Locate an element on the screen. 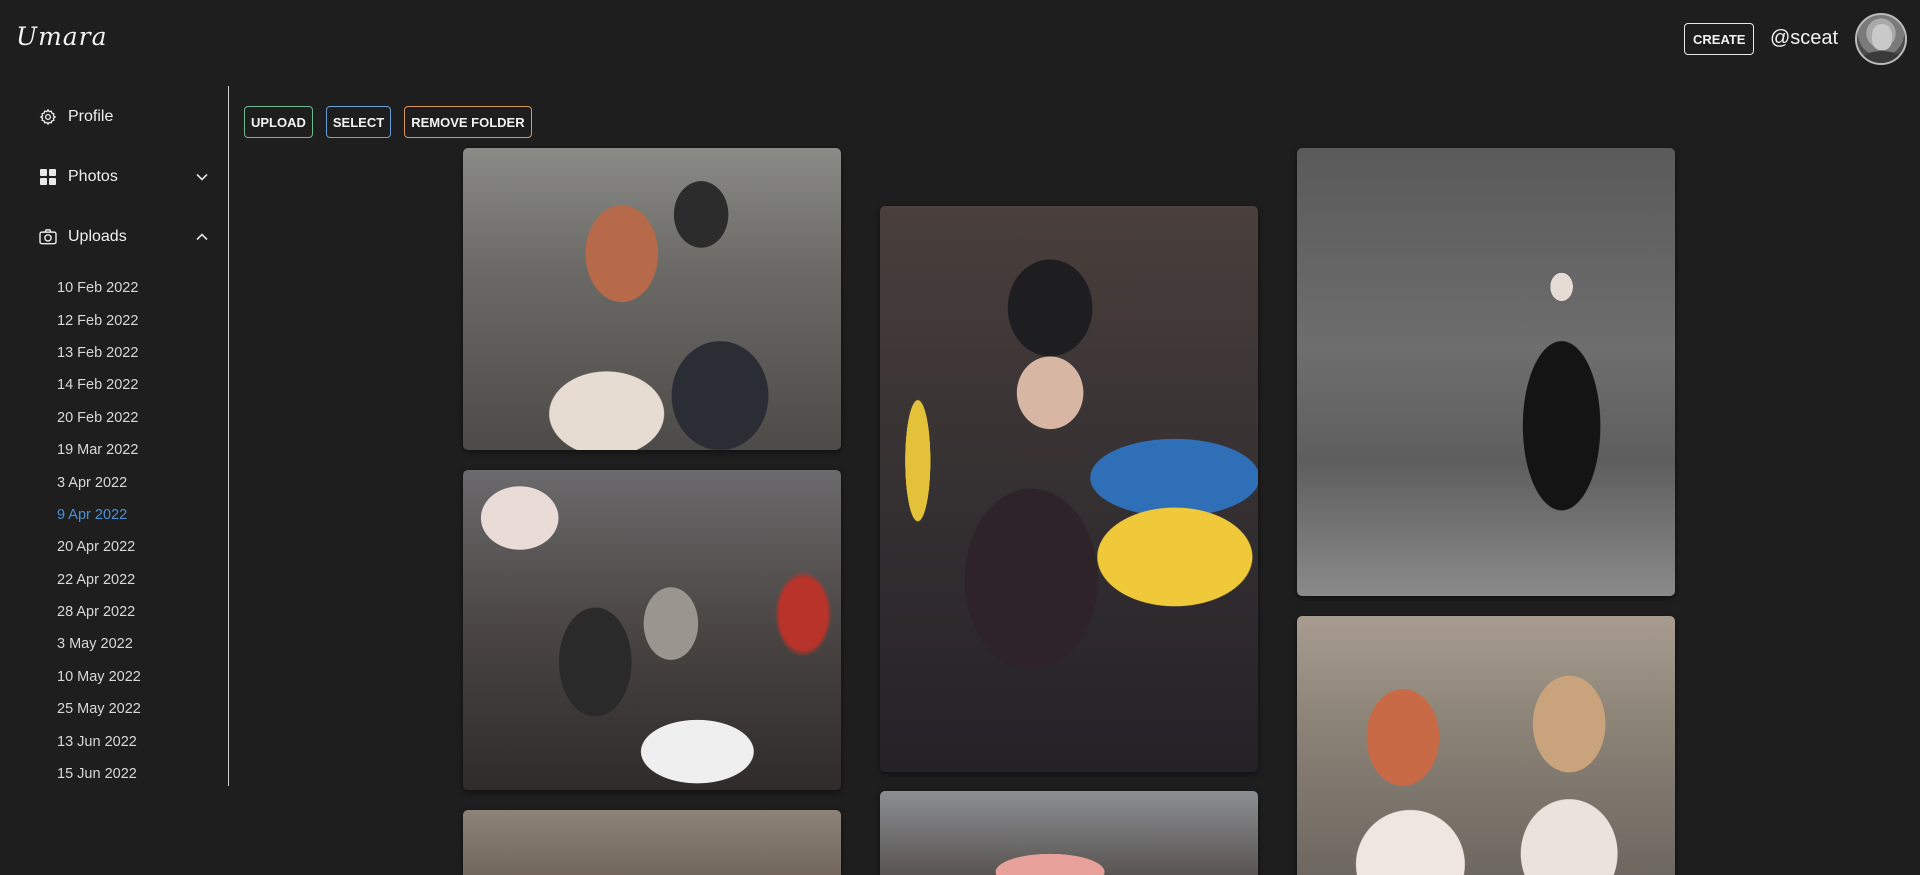  upload-date-item: 28 Apr 2022 is located at coordinates (99, 612).